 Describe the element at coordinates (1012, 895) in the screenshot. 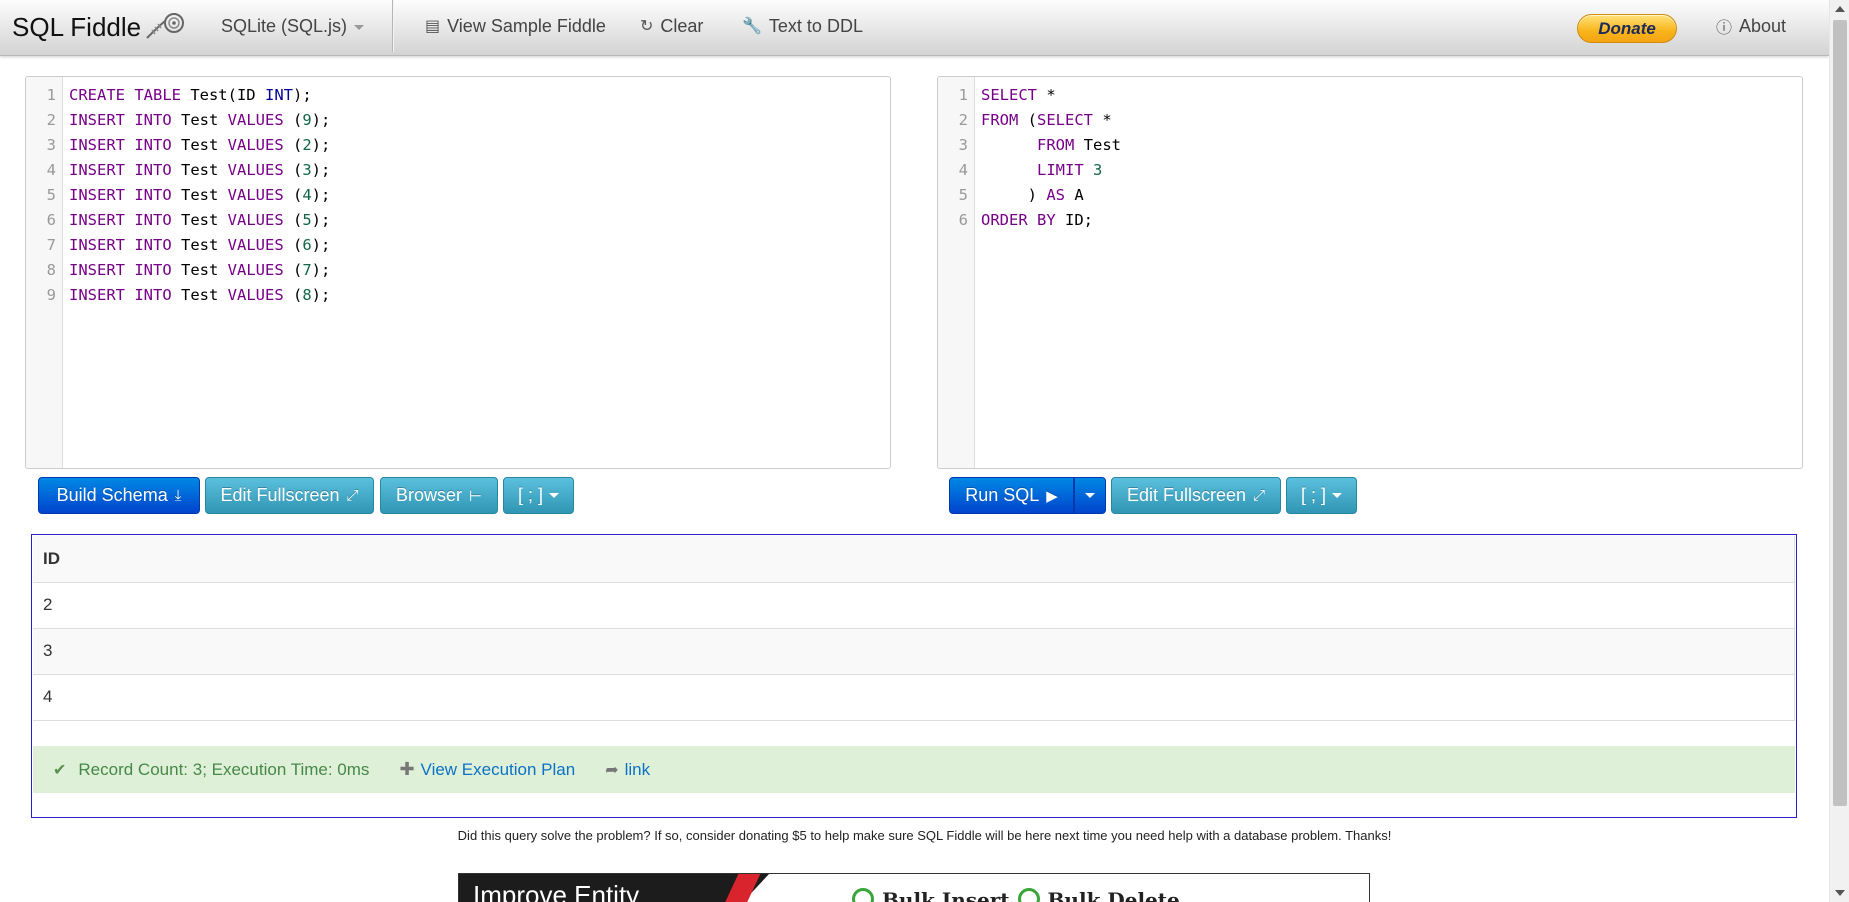

I see `ad-features: Bulk Insert Bulk Delete` at that location.